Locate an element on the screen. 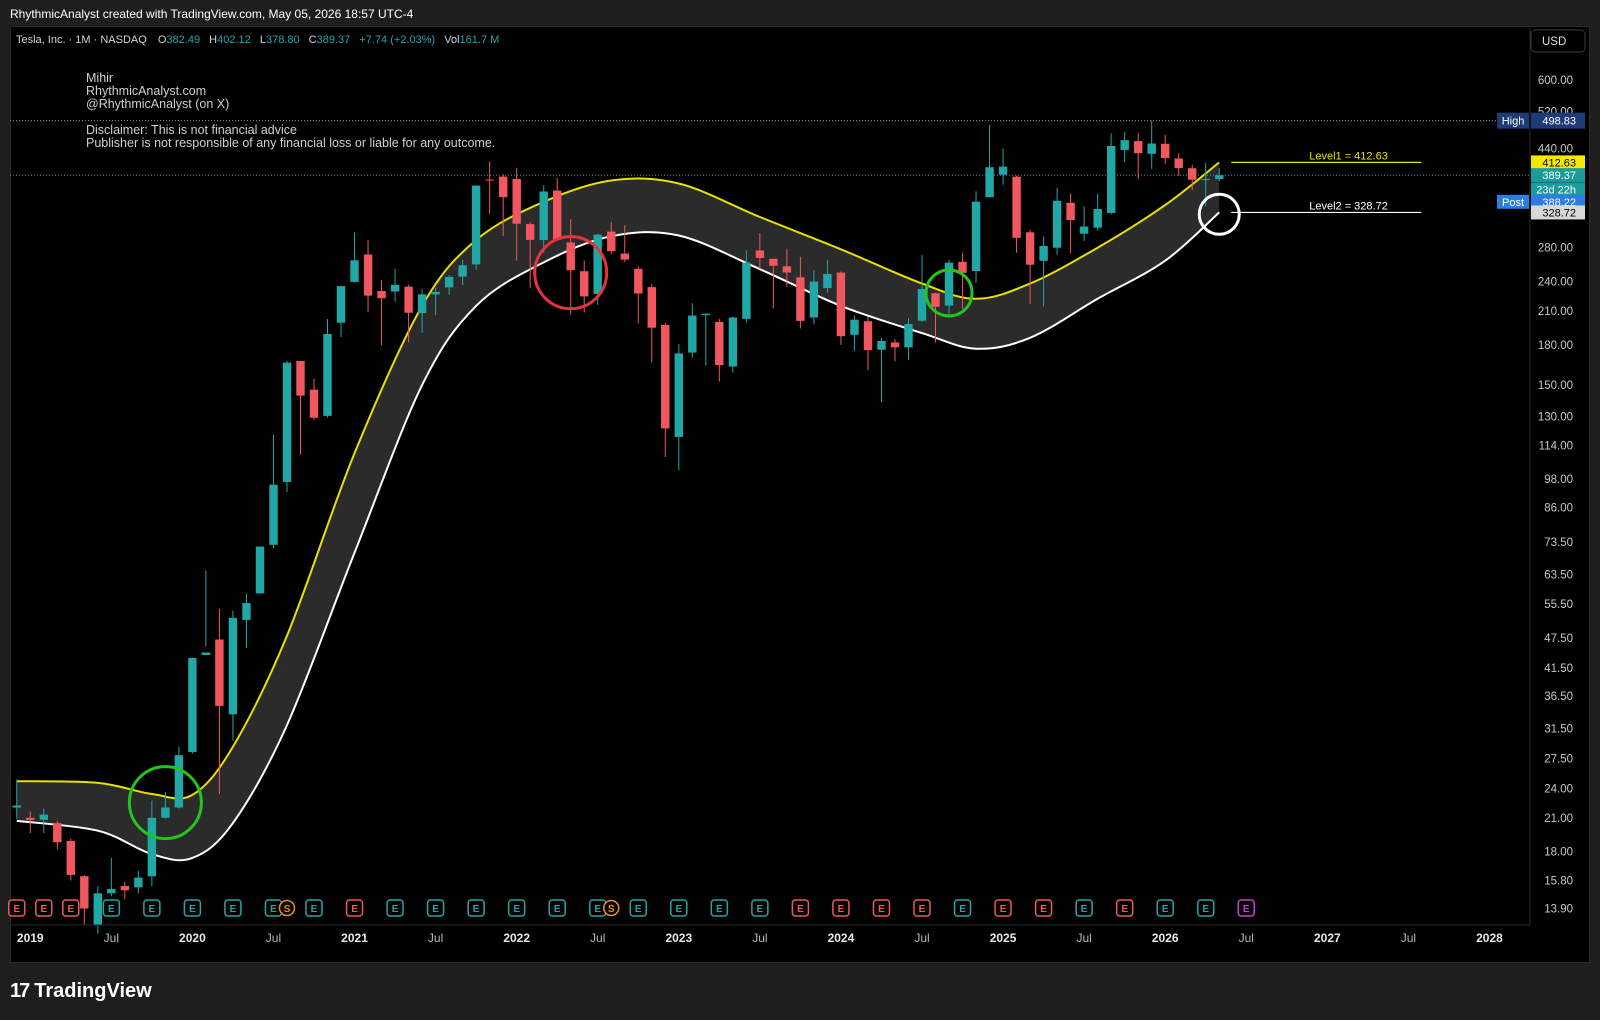  price-axis-tick-label: 18.00 is located at coordinates (1558, 853).